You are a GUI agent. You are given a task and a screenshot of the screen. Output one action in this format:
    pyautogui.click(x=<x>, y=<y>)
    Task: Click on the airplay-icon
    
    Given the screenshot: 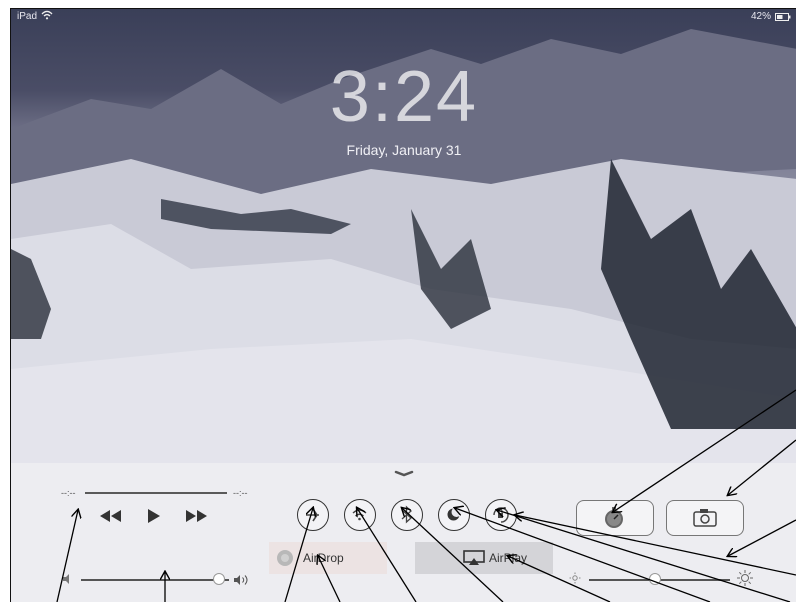 What is the action you would take?
    pyautogui.click(x=474, y=558)
    